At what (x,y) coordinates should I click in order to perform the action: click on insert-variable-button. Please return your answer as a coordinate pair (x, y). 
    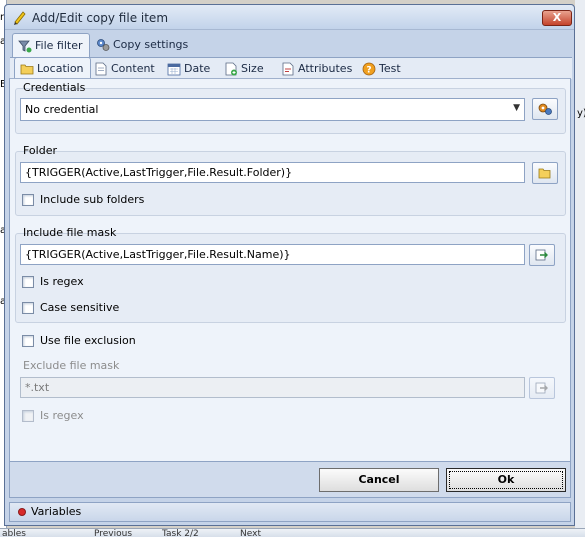
    Looking at the image, I should click on (542, 255).